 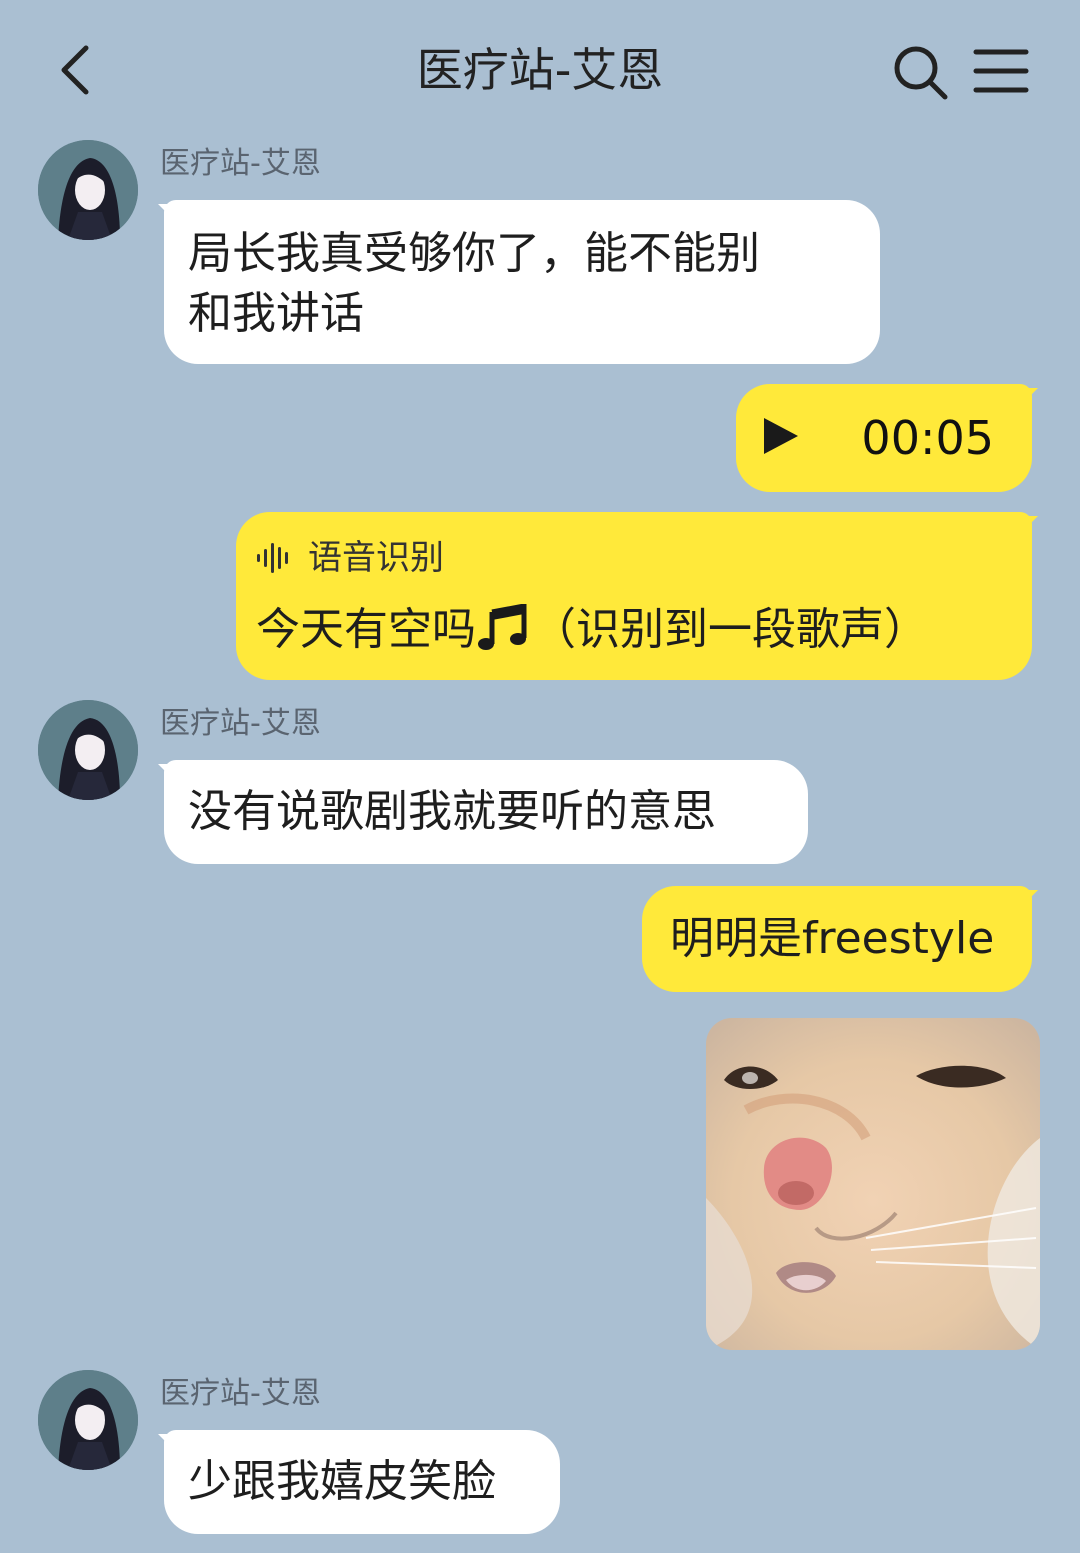 I want to click on play-icon, so click(x=782, y=436).